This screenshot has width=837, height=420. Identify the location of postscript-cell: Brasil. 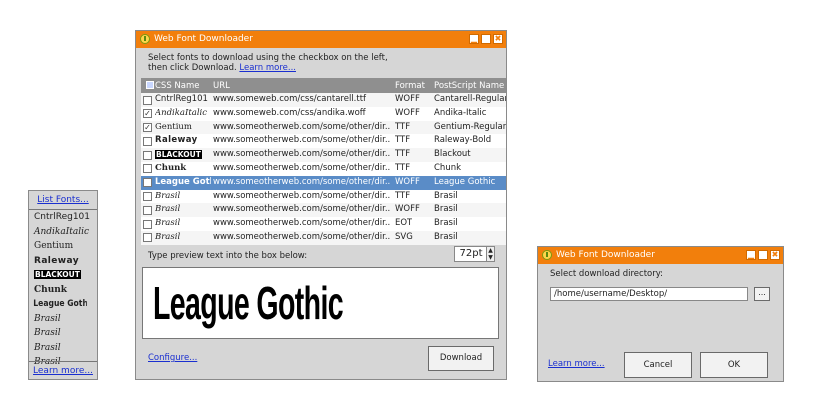
(446, 223).